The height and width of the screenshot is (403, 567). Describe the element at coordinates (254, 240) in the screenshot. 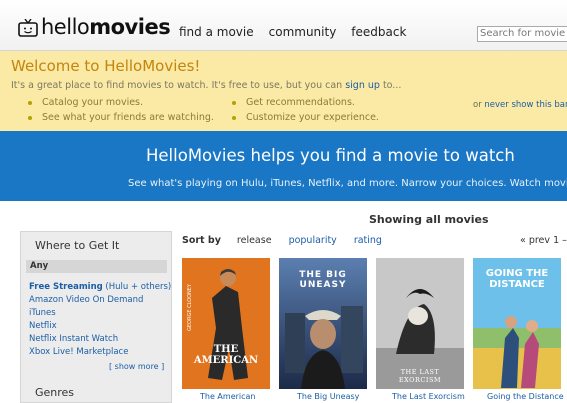

I see `sort-release: release` at that location.